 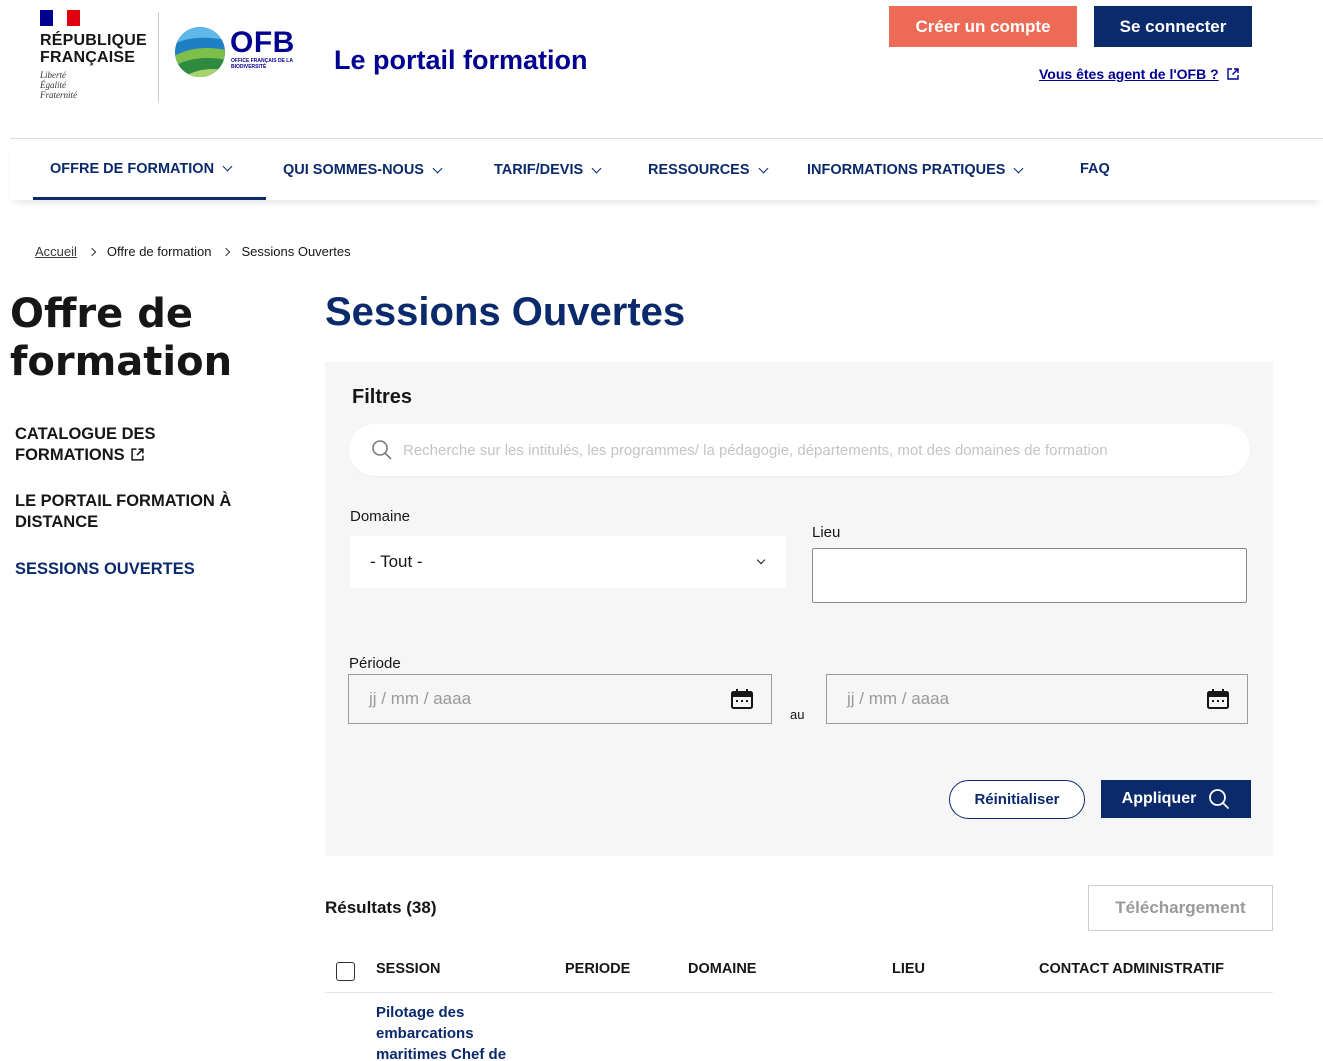 I want to click on ofb-logo-text: OFB, so click(x=262, y=42).